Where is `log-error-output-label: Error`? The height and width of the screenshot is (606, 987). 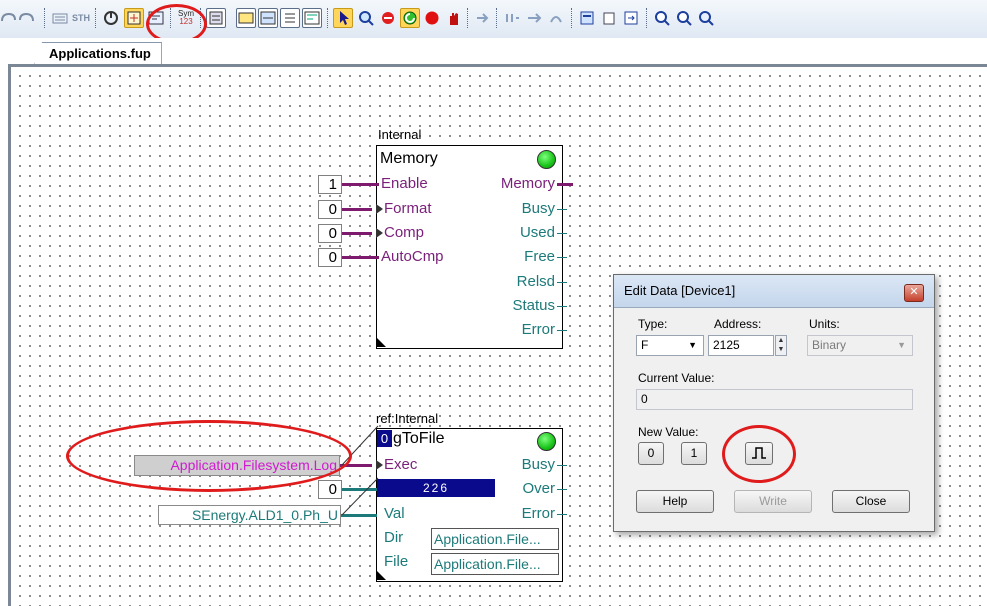
log-error-output-label: Error is located at coordinates (538, 513).